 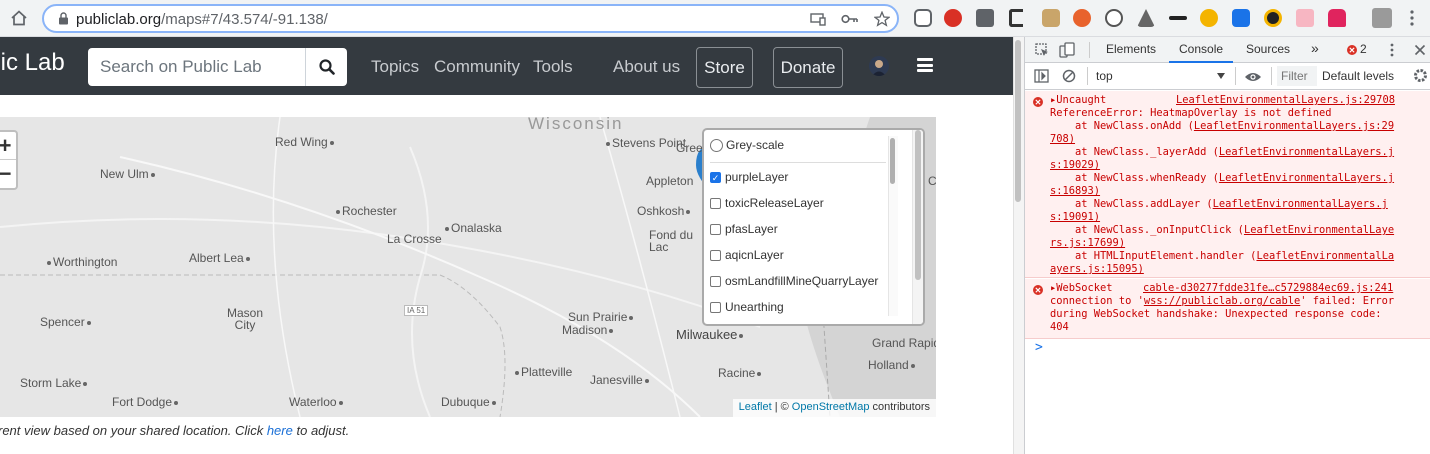 I want to click on key-icon, so click(x=850, y=19).